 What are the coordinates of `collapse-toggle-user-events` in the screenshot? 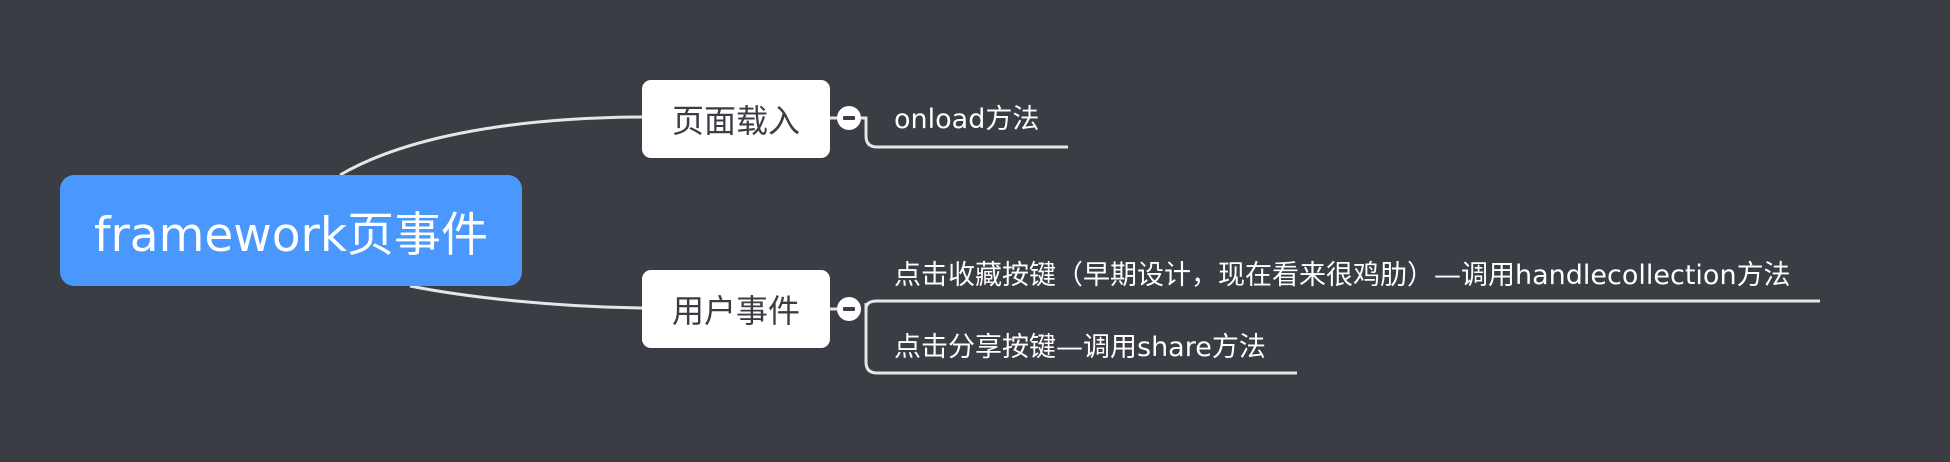 It's located at (849, 309).